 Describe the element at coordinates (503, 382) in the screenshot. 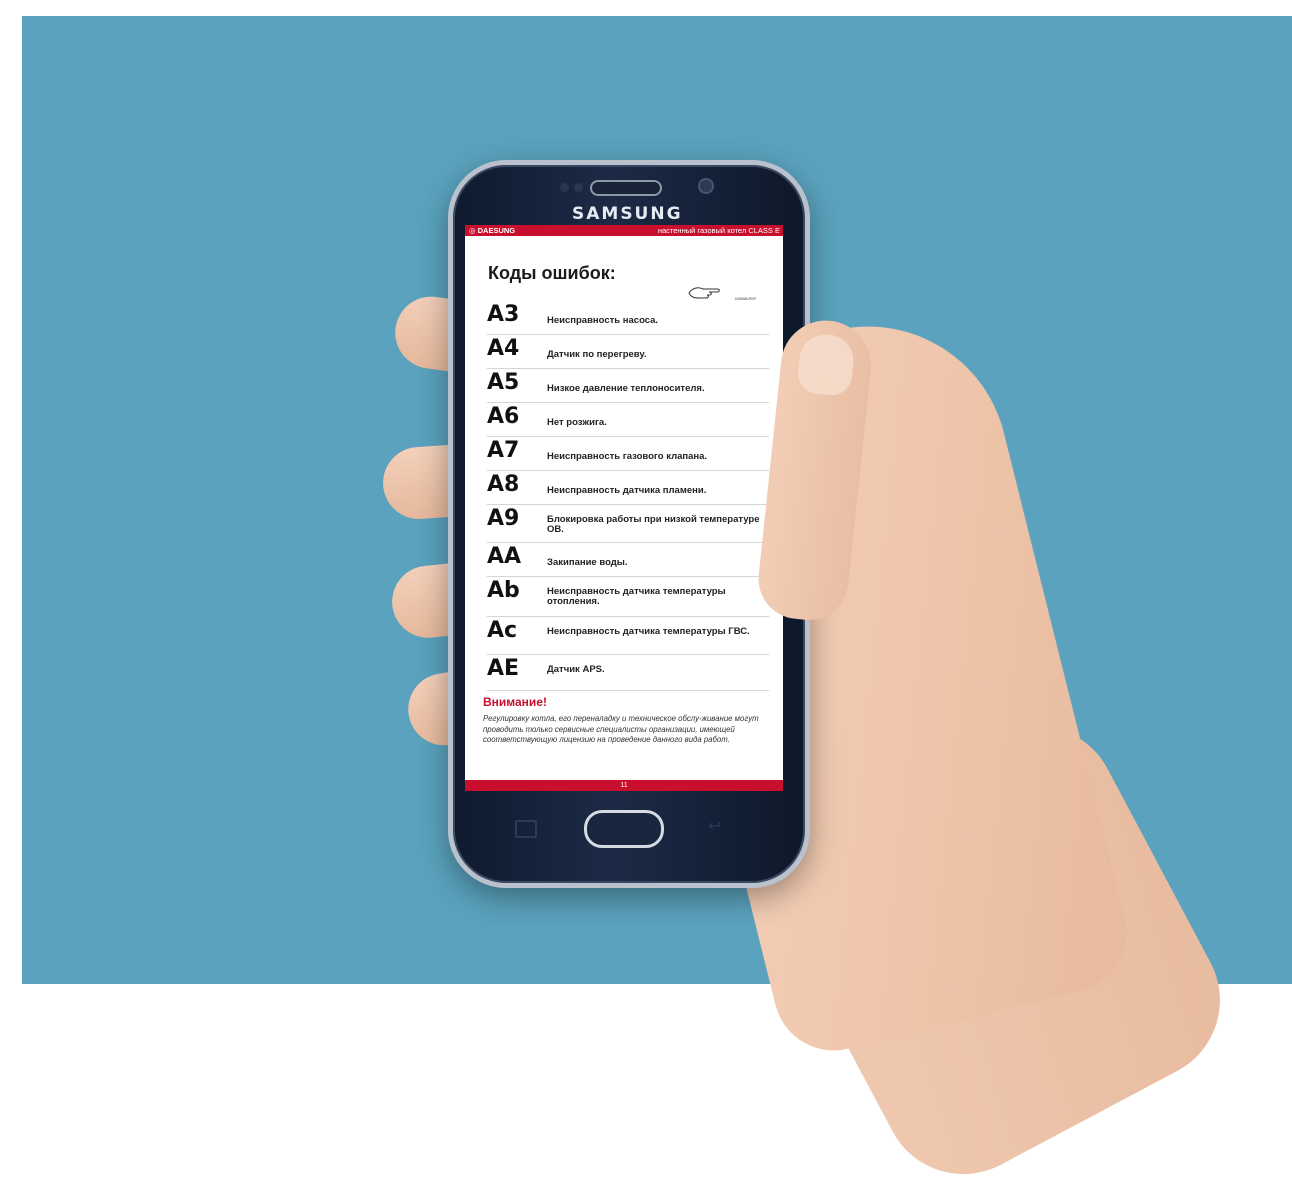

I see `error-code: A5` at that location.